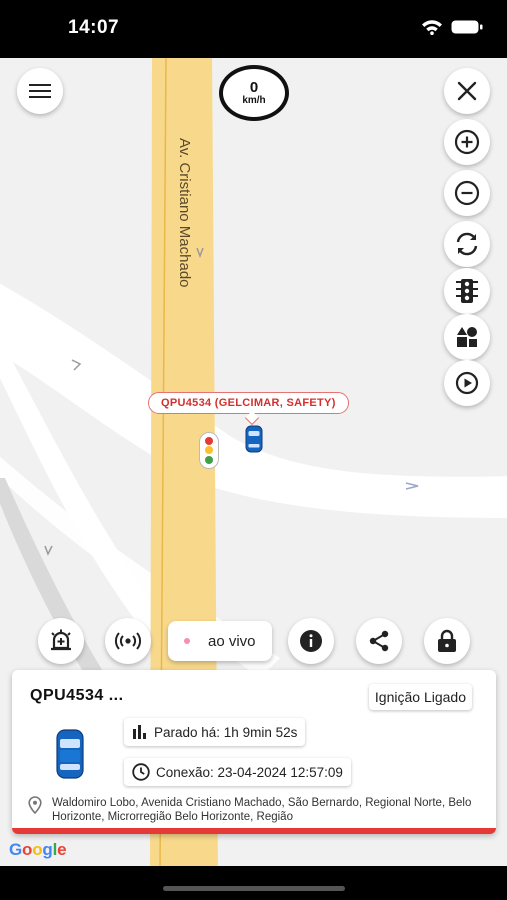  What do you see at coordinates (254, 100) in the screenshot?
I see `speed-unit: km/h` at bounding box center [254, 100].